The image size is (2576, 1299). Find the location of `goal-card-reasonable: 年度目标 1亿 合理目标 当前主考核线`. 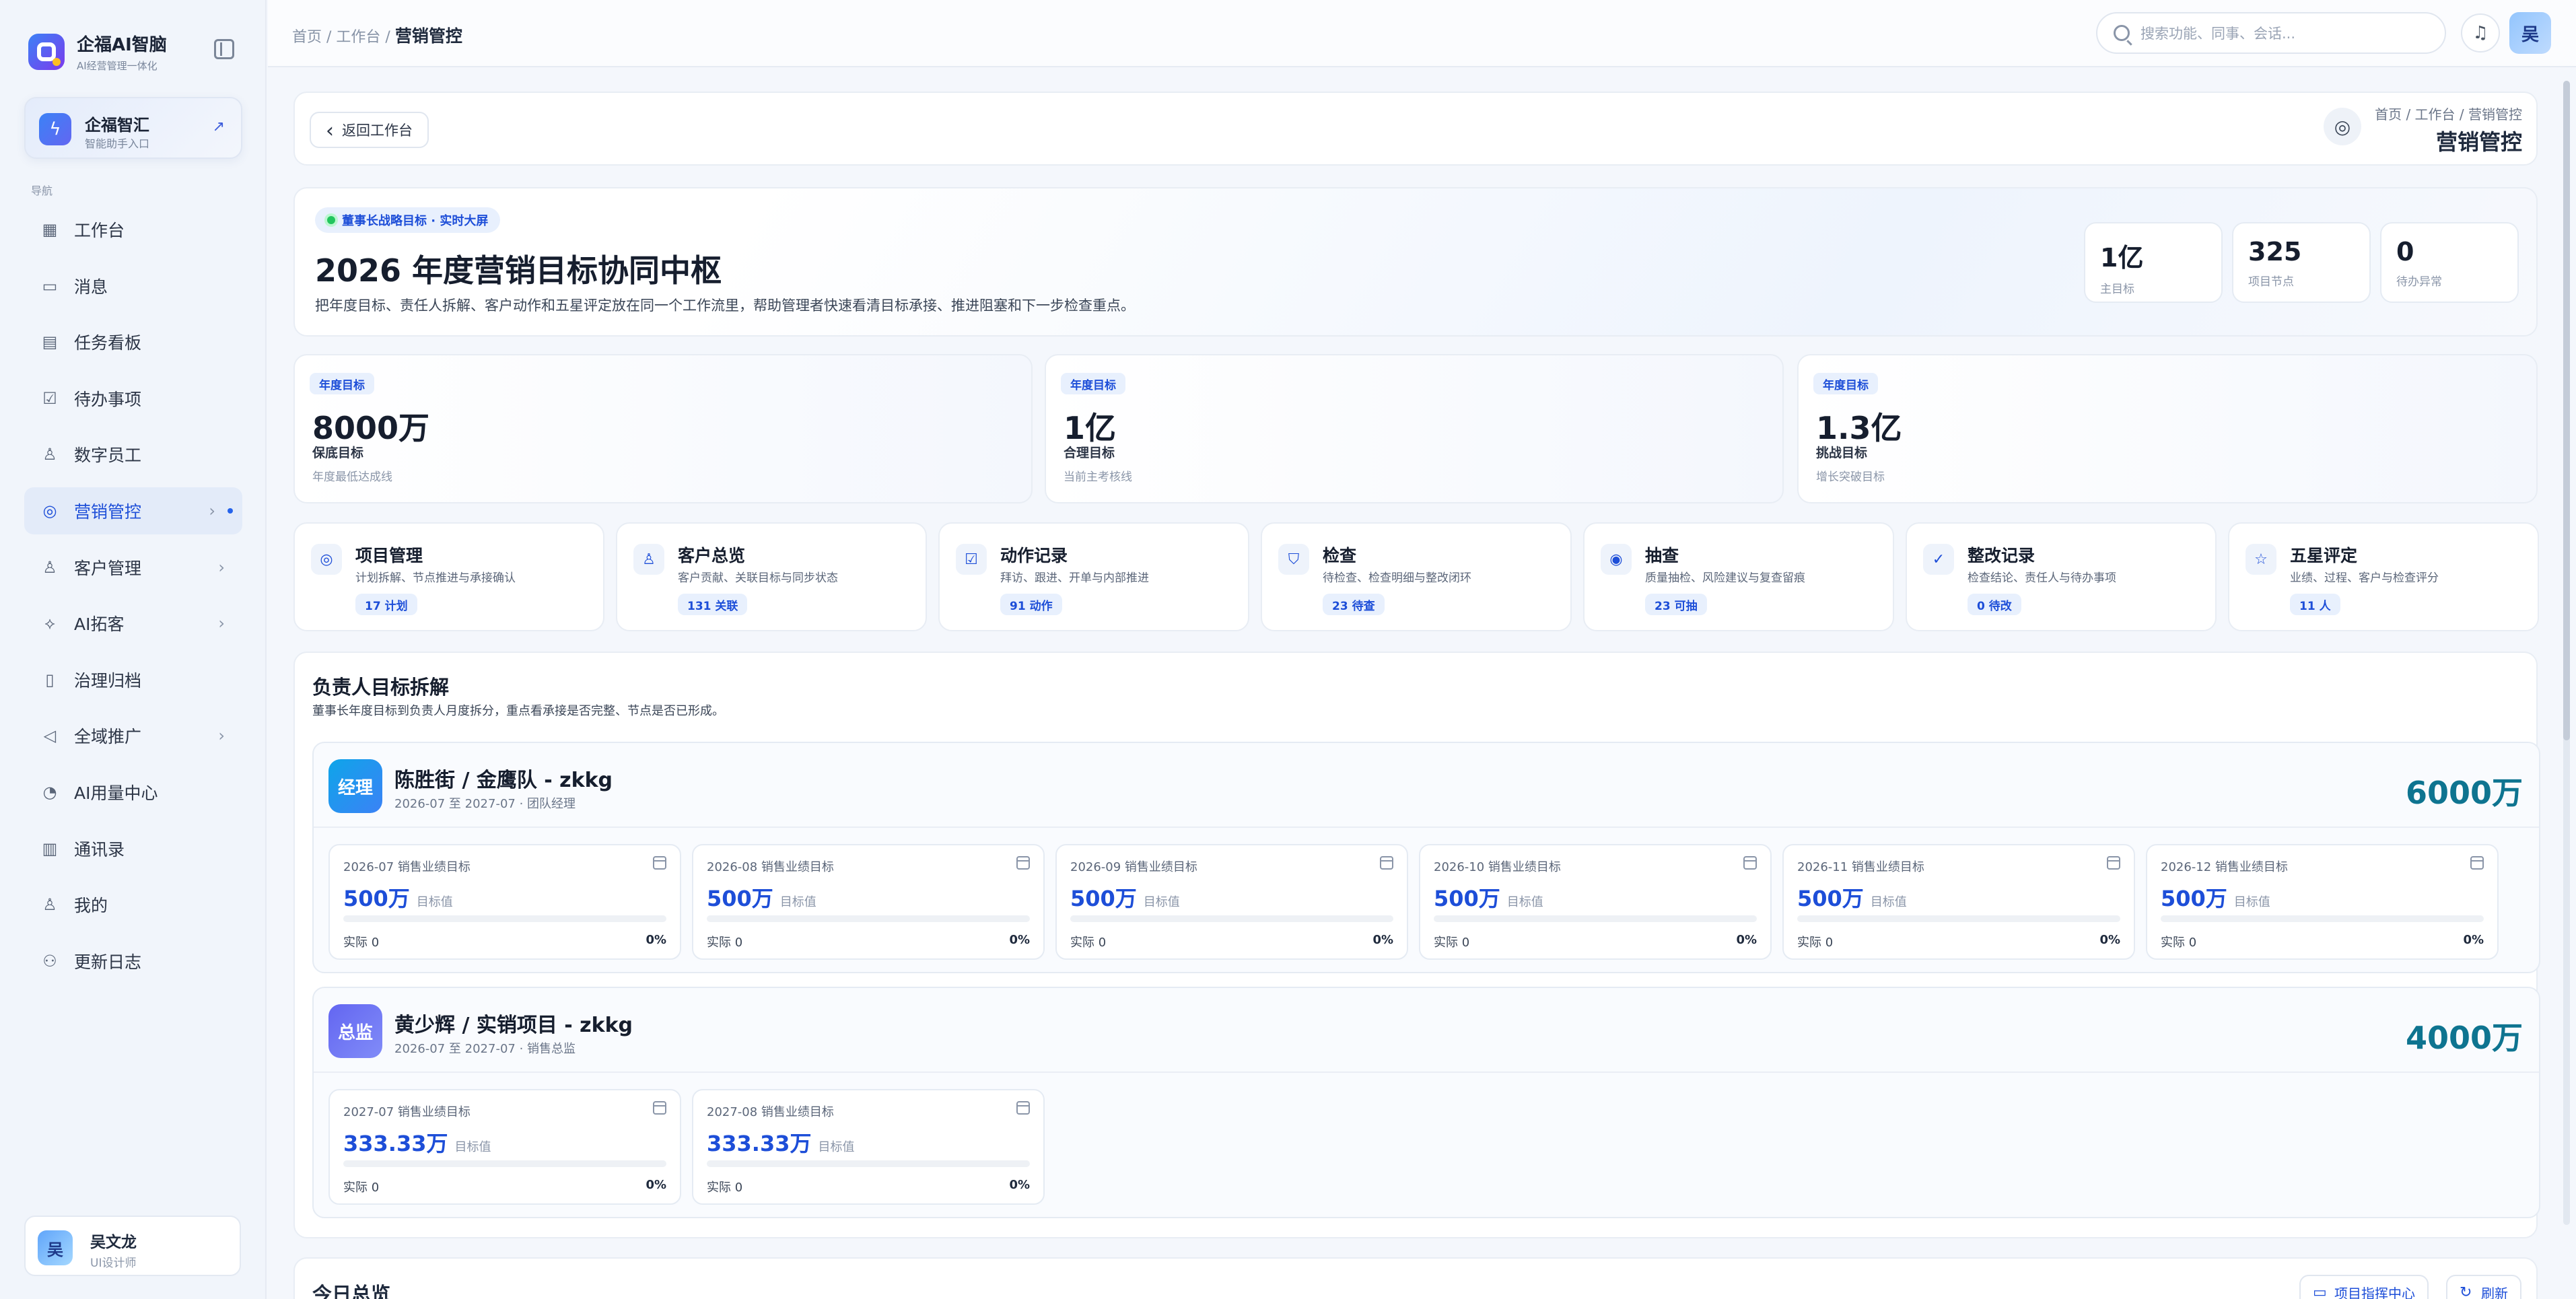

goal-card-reasonable: 年度目标 1亿 合理目标 当前主考核线 is located at coordinates (1414, 428).